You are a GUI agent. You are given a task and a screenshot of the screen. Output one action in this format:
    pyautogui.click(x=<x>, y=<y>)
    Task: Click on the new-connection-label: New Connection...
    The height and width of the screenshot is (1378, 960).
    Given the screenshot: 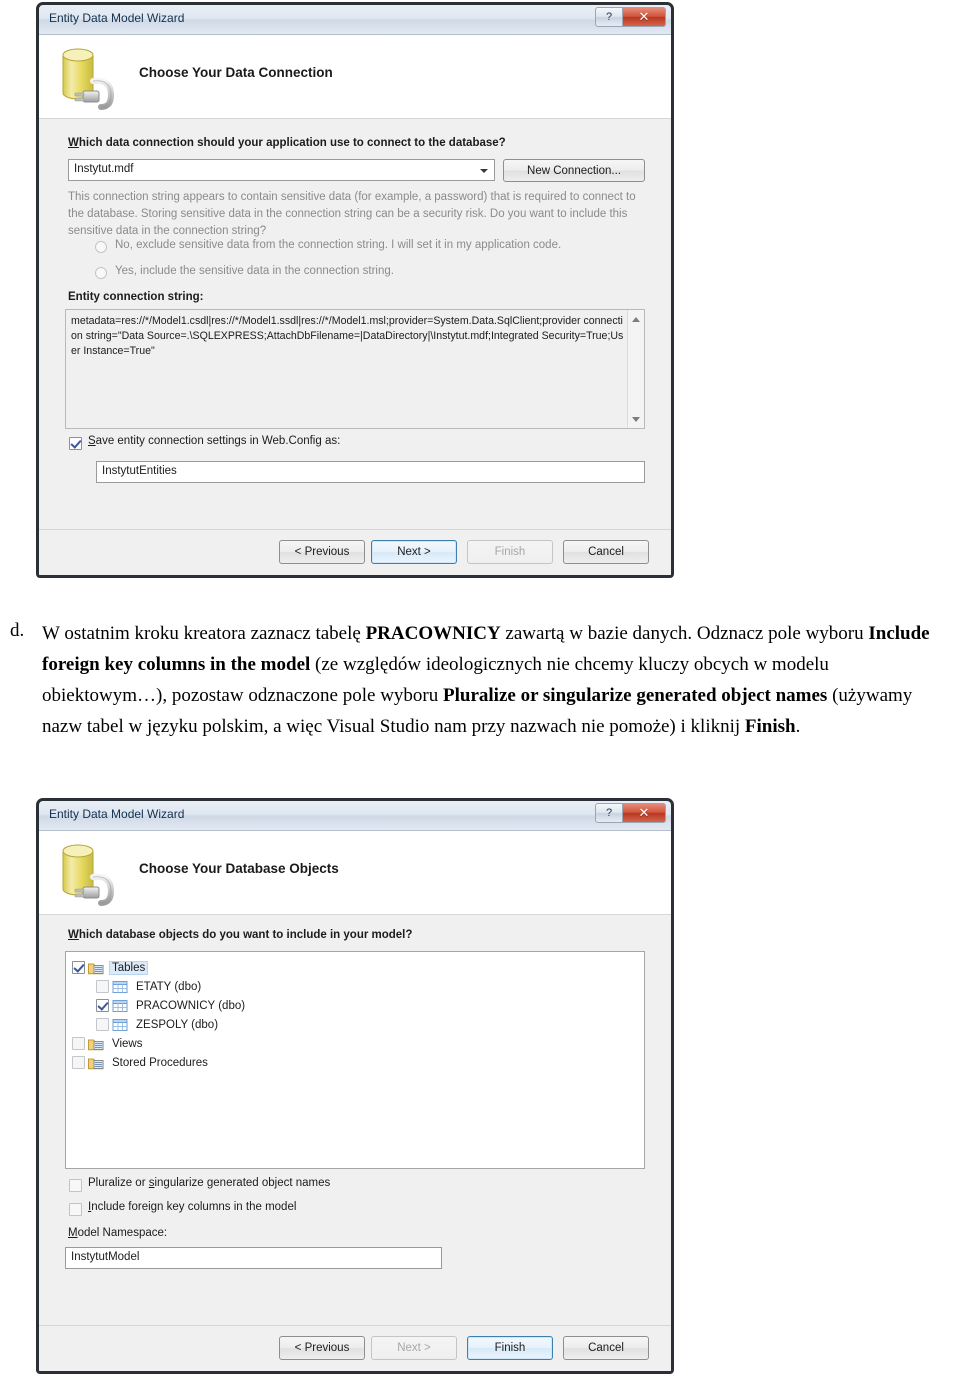 What is the action you would take?
    pyautogui.click(x=574, y=170)
    